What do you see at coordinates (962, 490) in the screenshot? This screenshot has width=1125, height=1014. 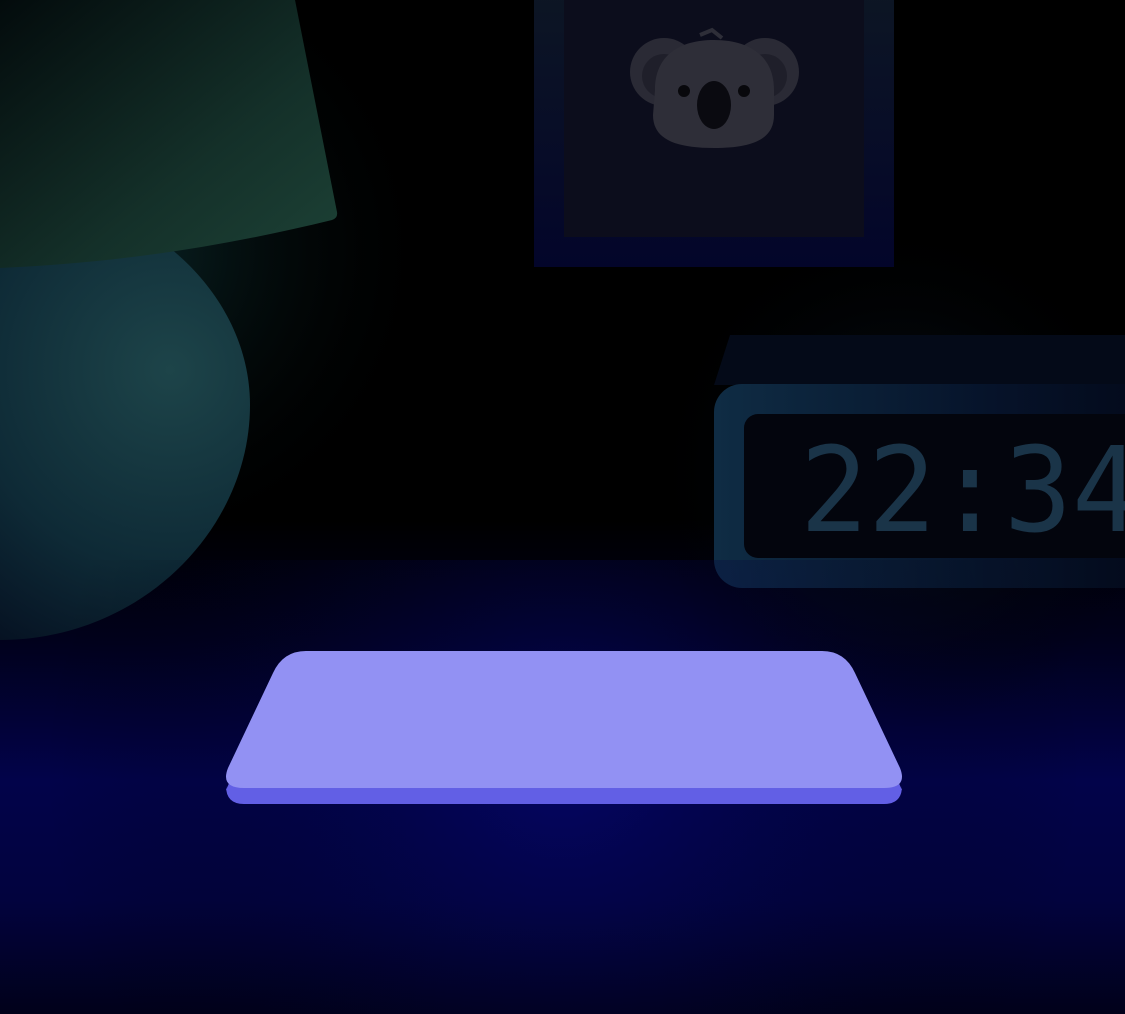 I see `clock-time: 22:34` at bounding box center [962, 490].